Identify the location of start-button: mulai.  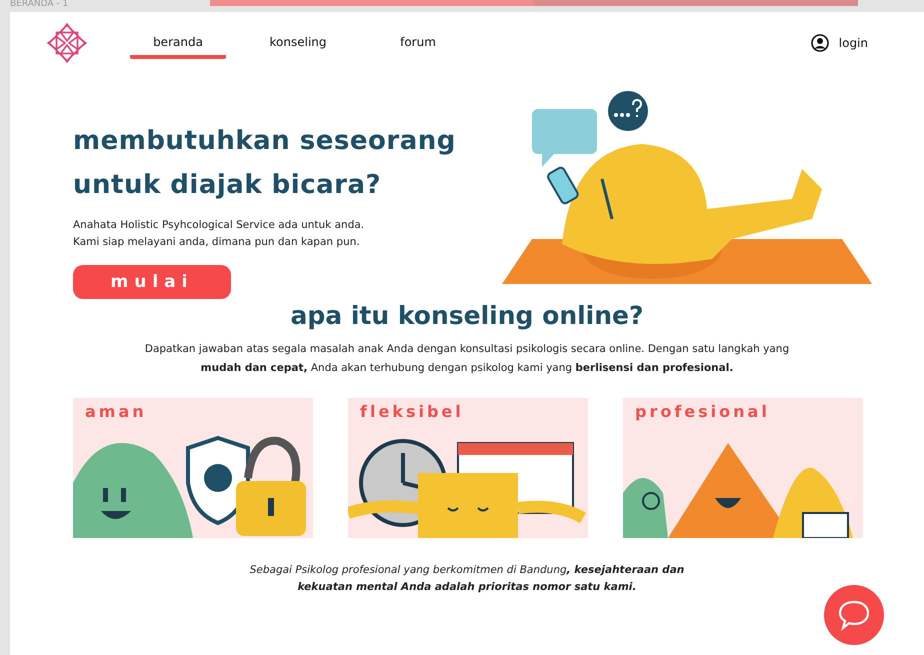
(152, 282).